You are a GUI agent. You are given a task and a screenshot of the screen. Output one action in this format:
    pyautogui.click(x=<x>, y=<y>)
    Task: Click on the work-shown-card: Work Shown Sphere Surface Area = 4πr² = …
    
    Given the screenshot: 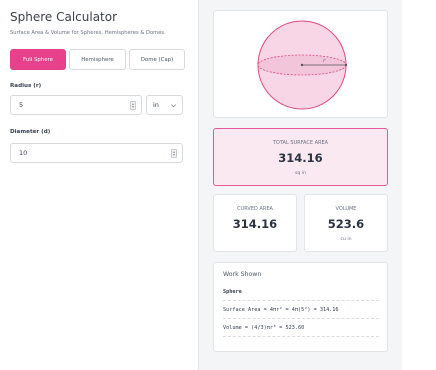 What is the action you would take?
    pyautogui.click(x=300, y=307)
    